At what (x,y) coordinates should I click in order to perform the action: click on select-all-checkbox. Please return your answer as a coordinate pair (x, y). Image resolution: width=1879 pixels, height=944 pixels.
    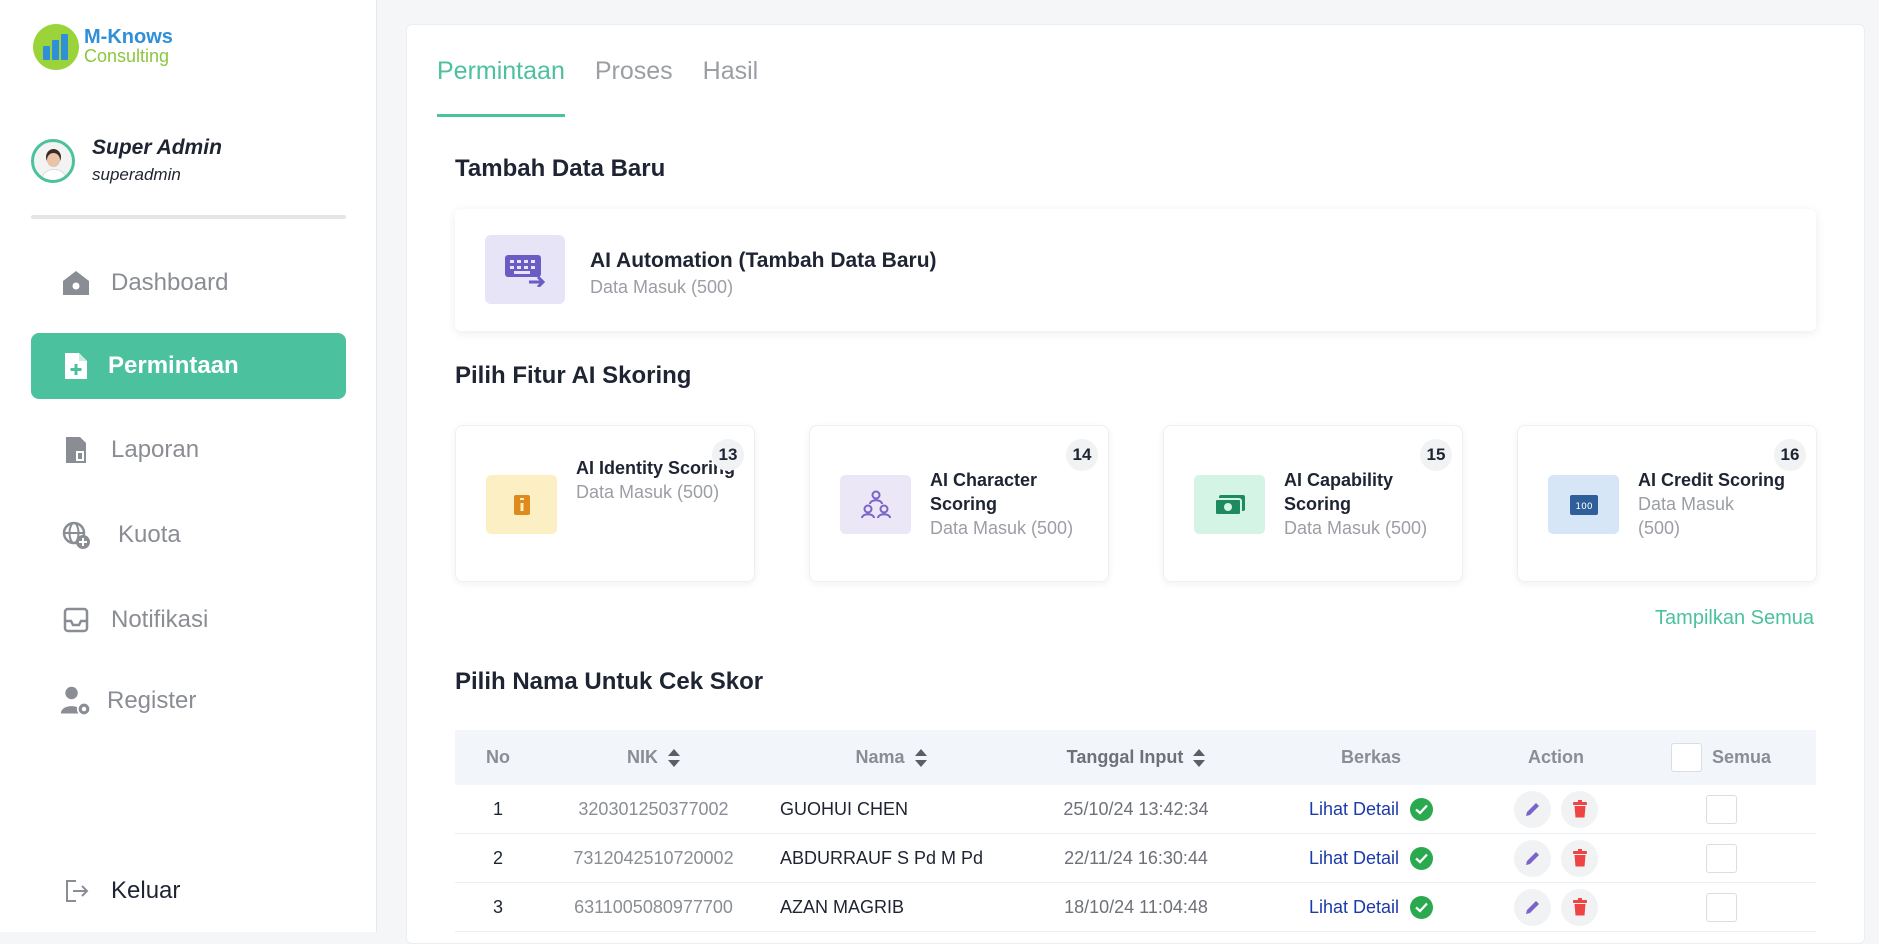
    Looking at the image, I should click on (1686, 757).